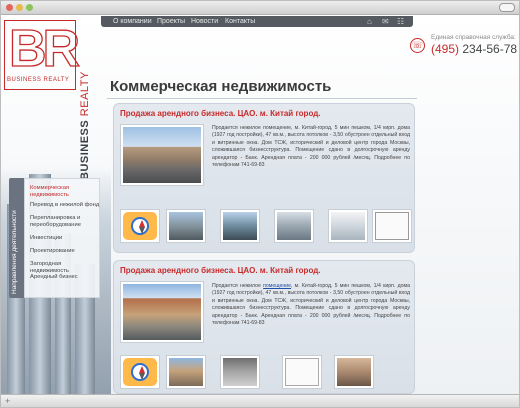  I want to click on minimize-window-button, so click(19, 7).